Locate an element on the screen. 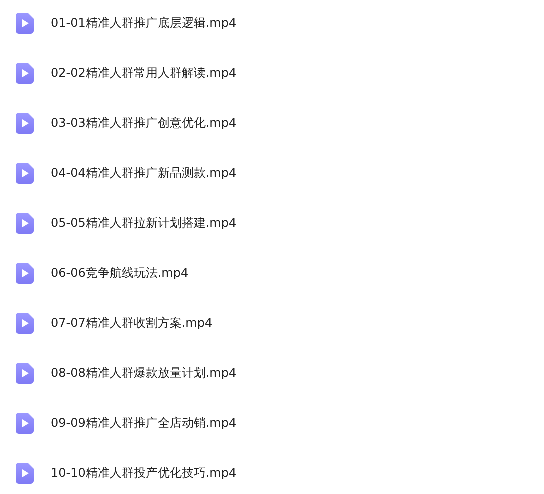 This screenshot has width=544, height=494. file-name: 05-05精准人群拉新计划搭建.mp4 is located at coordinates (144, 223).